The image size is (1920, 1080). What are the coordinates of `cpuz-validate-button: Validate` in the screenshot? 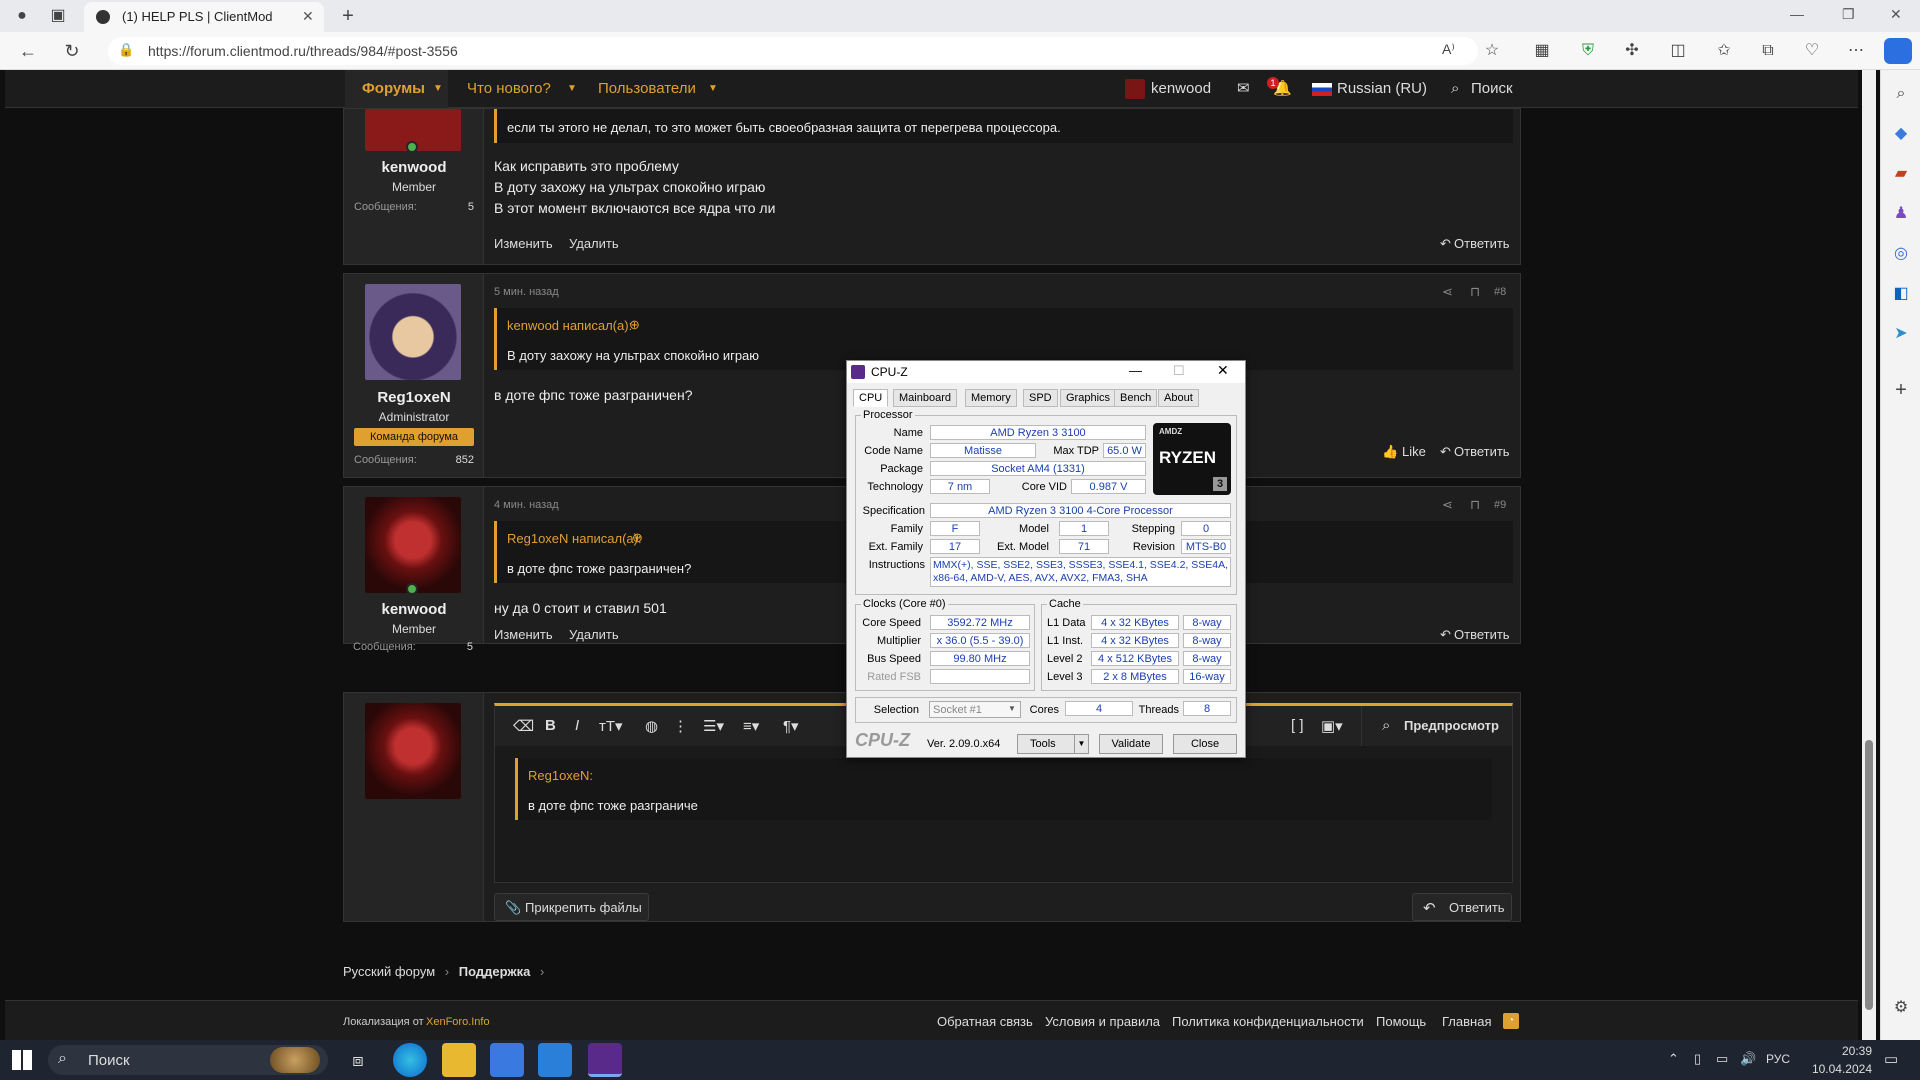 It's located at (1131, 744).